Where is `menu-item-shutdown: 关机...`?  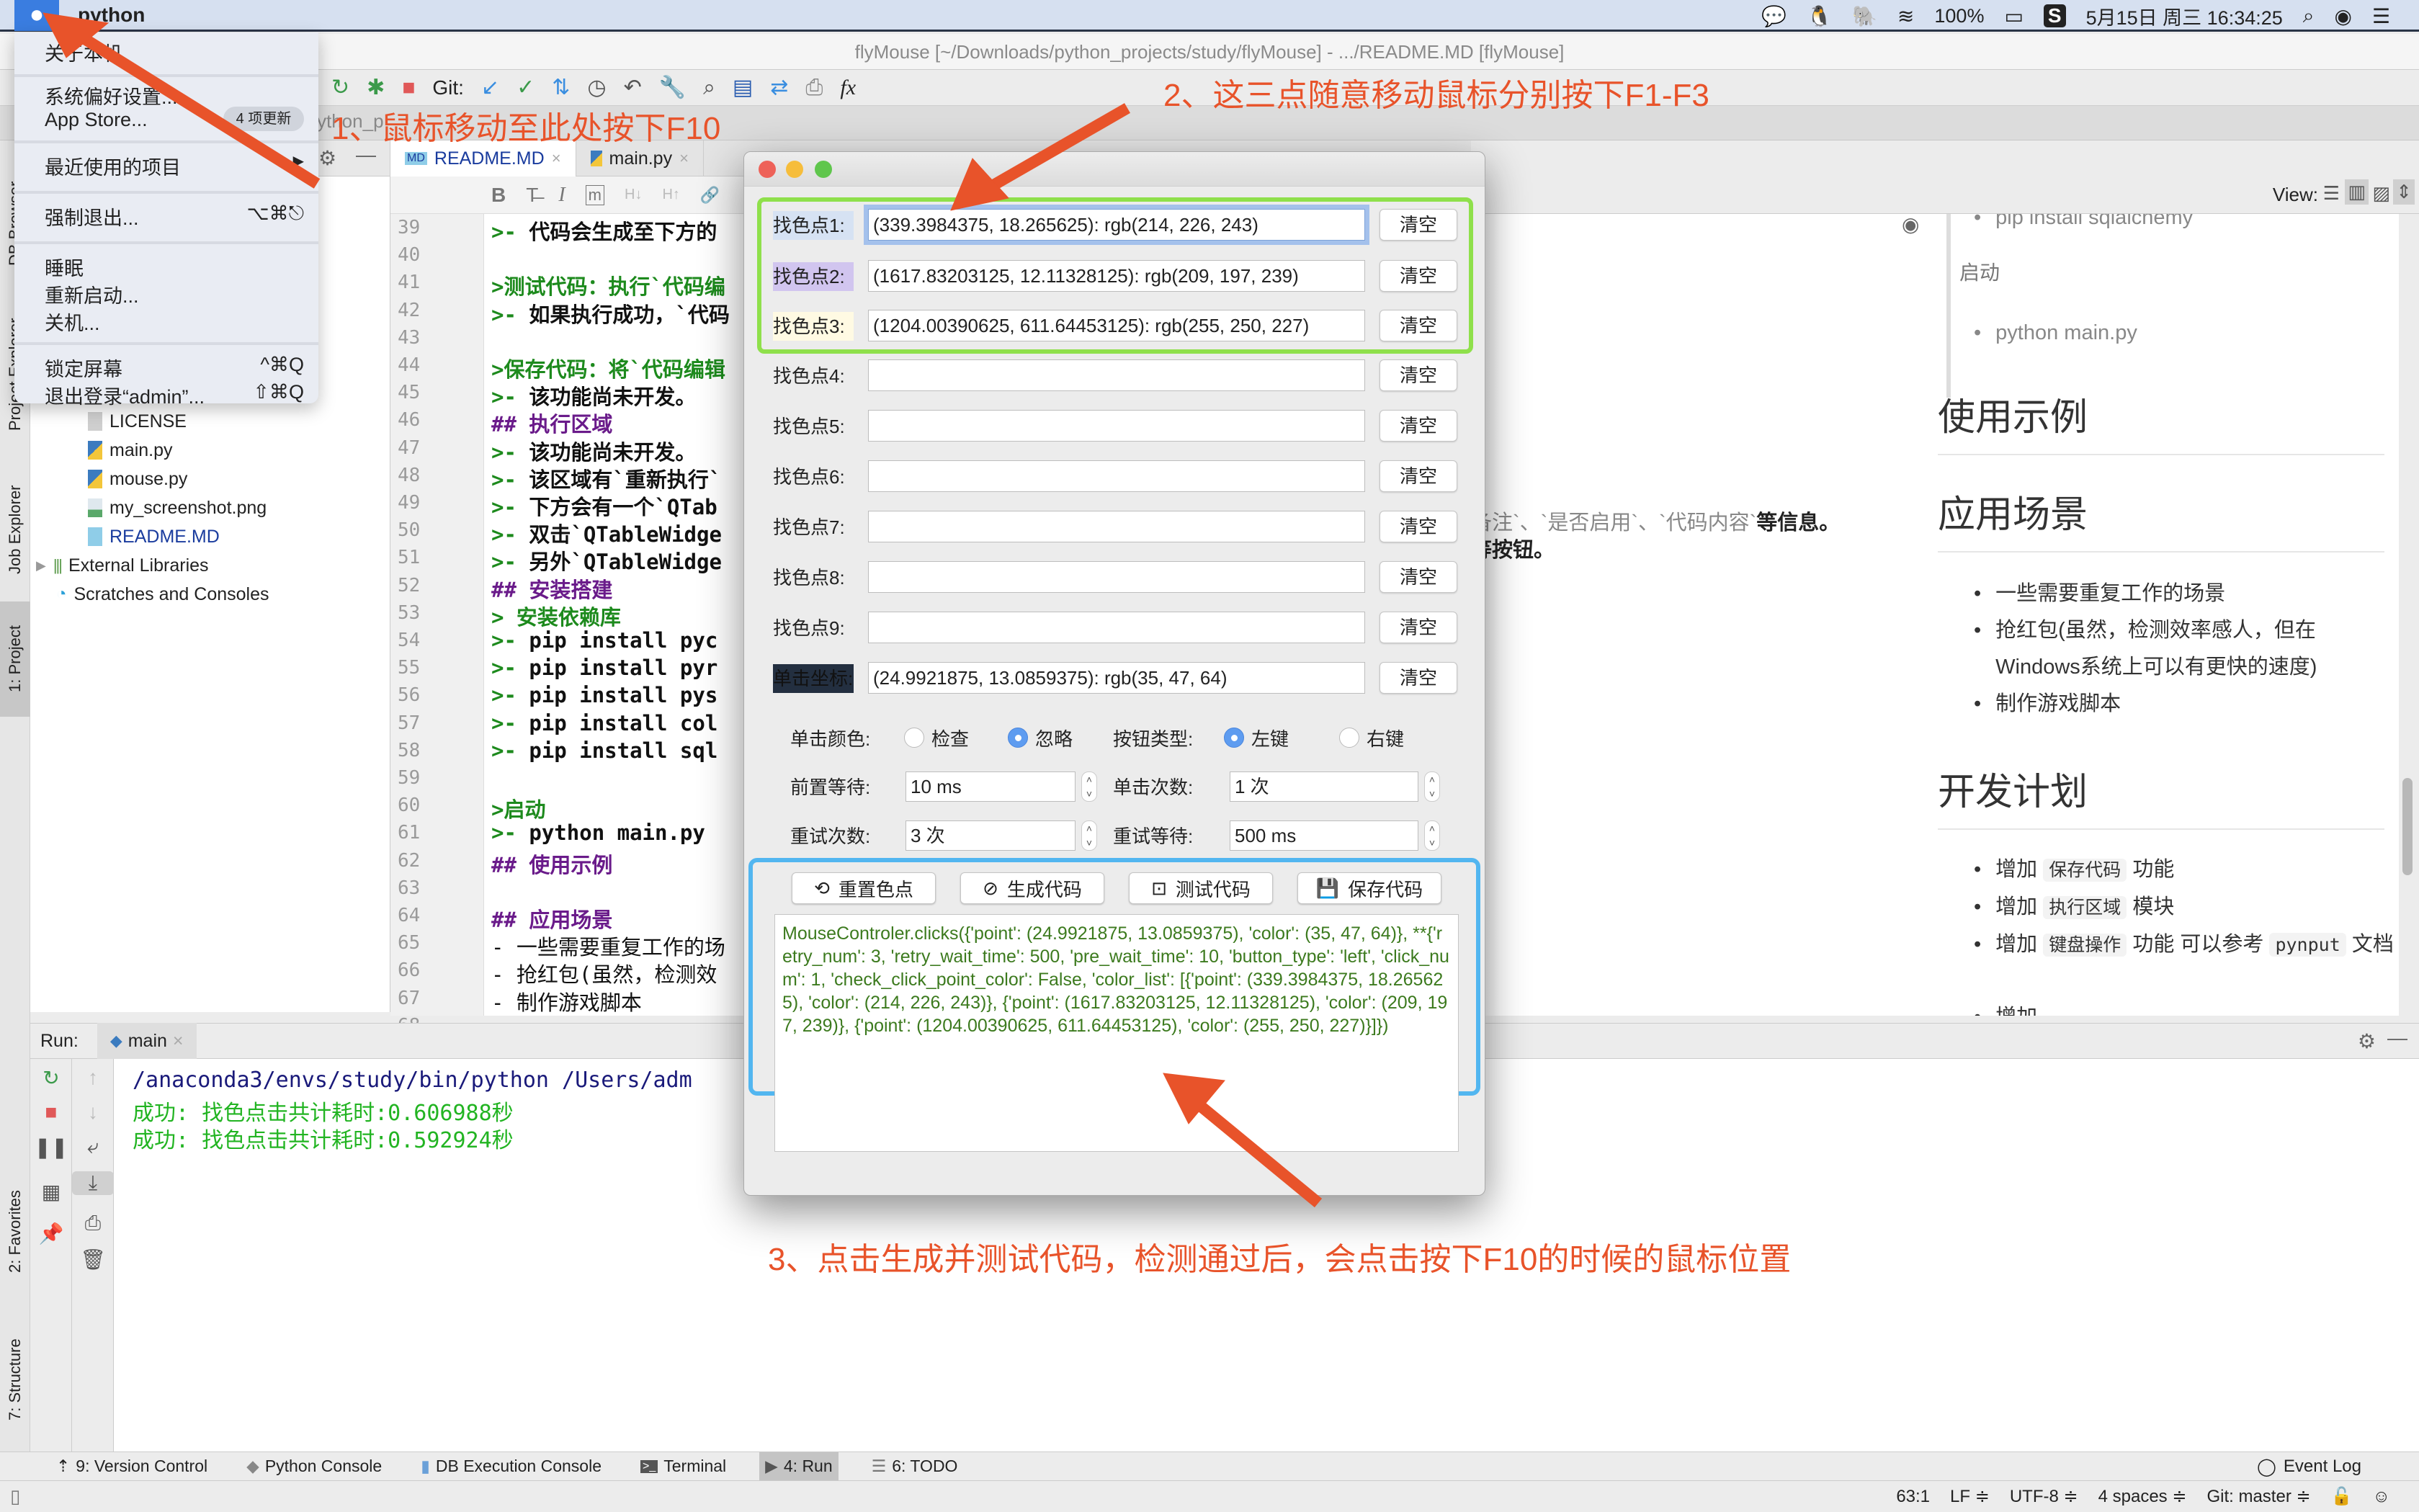 menu-item-shutdown: 关机... is located at coordinates (73, 322).